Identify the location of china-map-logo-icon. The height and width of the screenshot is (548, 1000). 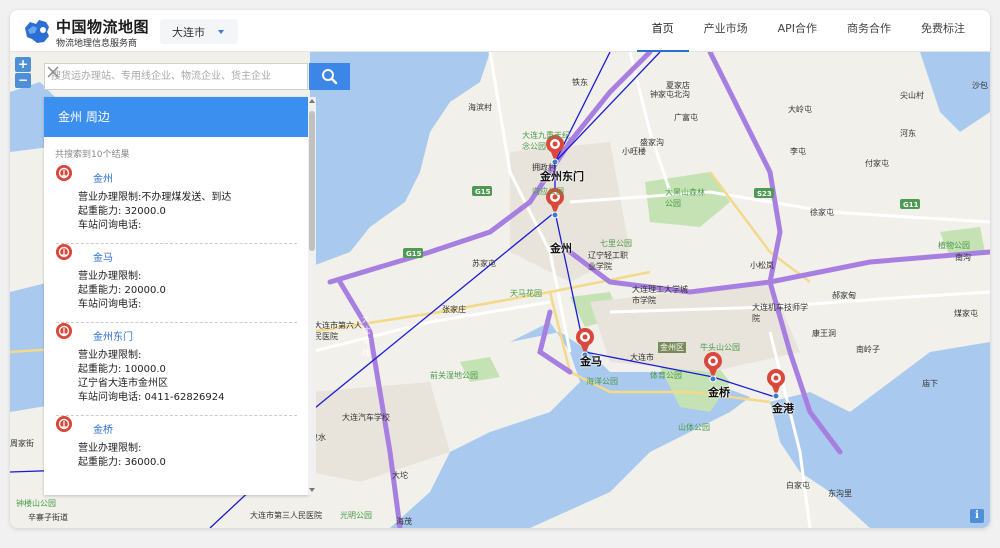
(37, 31).